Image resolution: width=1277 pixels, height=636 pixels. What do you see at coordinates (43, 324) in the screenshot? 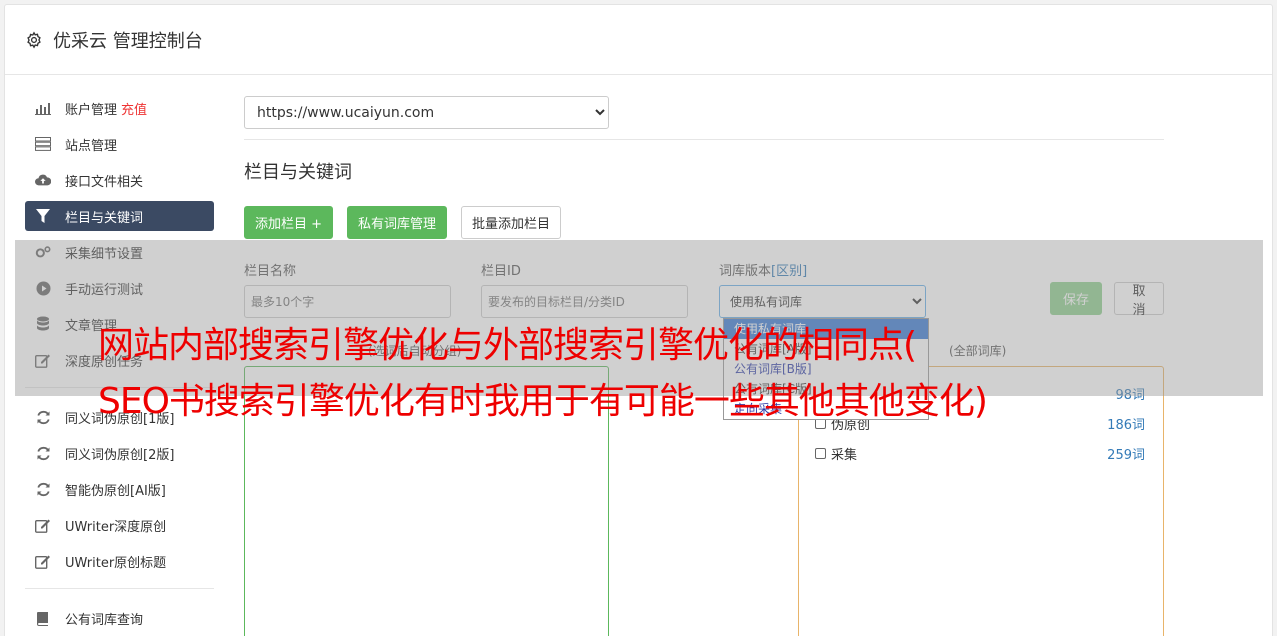
I see `database-icon` at bounding box center [43, 324].